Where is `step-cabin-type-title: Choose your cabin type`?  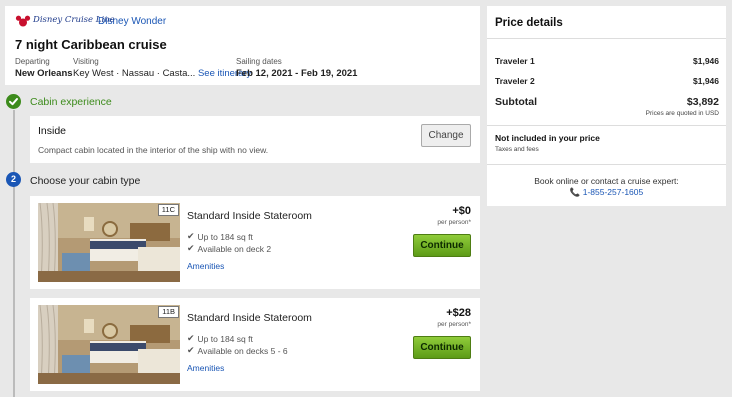
step-cabin-type-title: Choose your cabin type is located at coordinates (85, 181).